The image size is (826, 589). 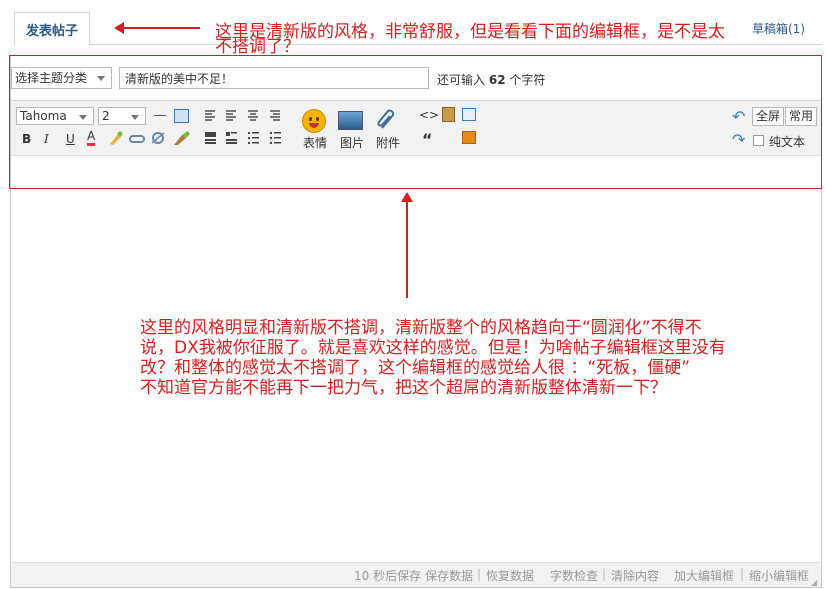 I want to click on restore-data-link: 恢复数据, so click(x=510, y=575).